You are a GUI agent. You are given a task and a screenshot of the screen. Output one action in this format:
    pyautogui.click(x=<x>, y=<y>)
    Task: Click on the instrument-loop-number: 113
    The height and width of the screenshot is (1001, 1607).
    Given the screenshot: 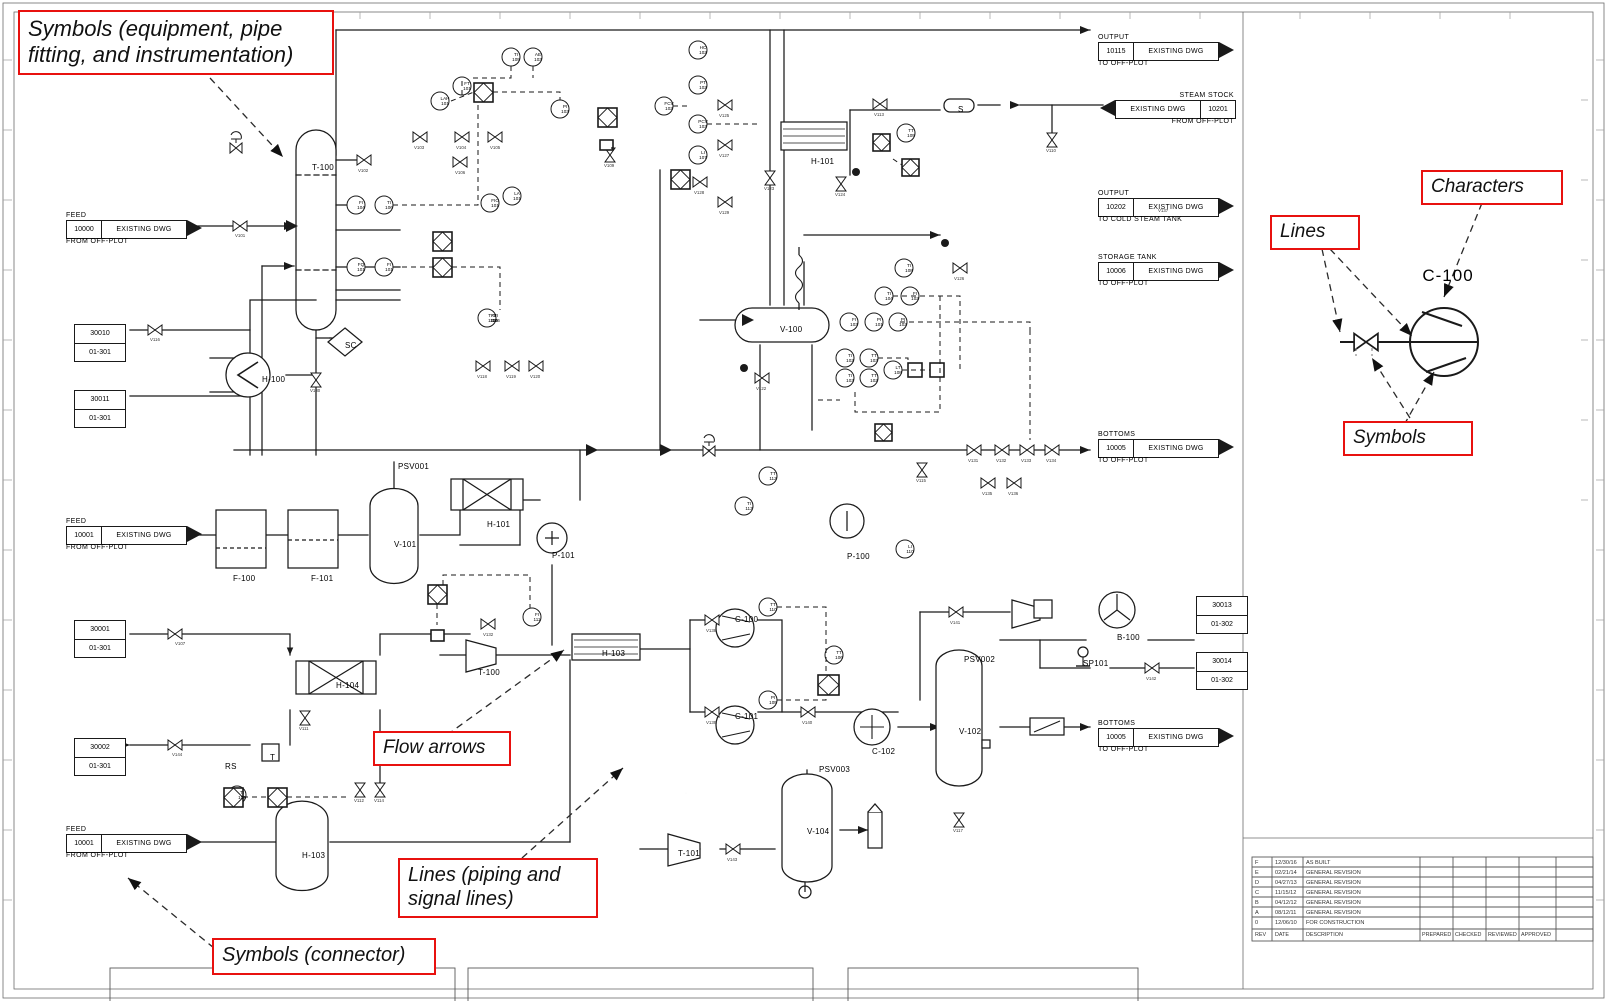 What is the action you would take?
    pyautogui.click(x=749, y=509)
    